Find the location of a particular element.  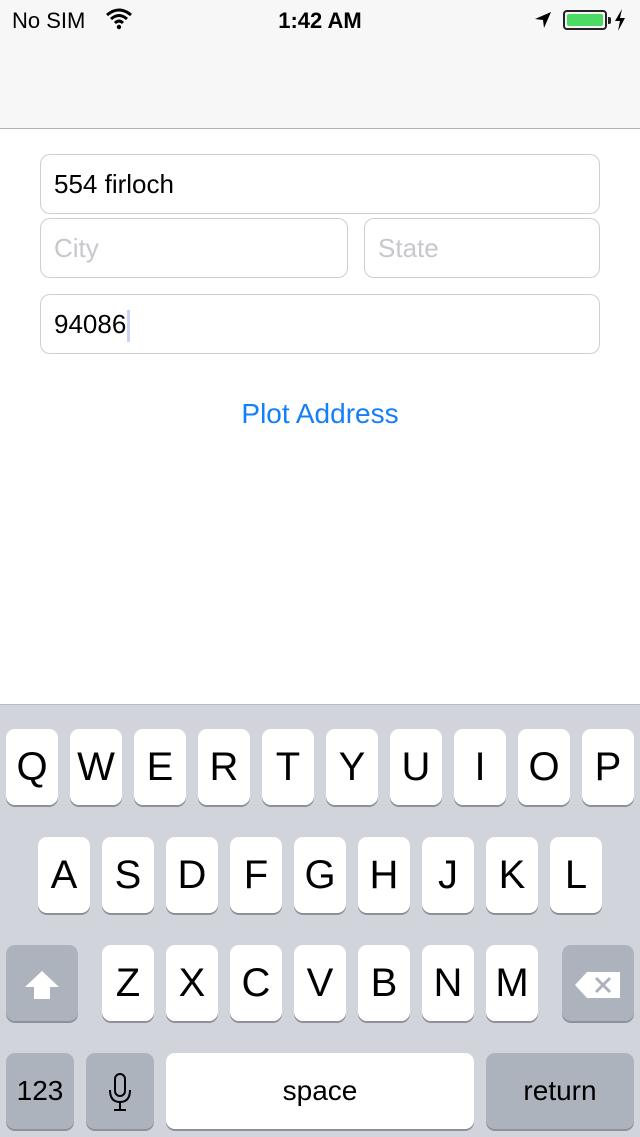

space-key: space is located at coordinates (320, 1091).